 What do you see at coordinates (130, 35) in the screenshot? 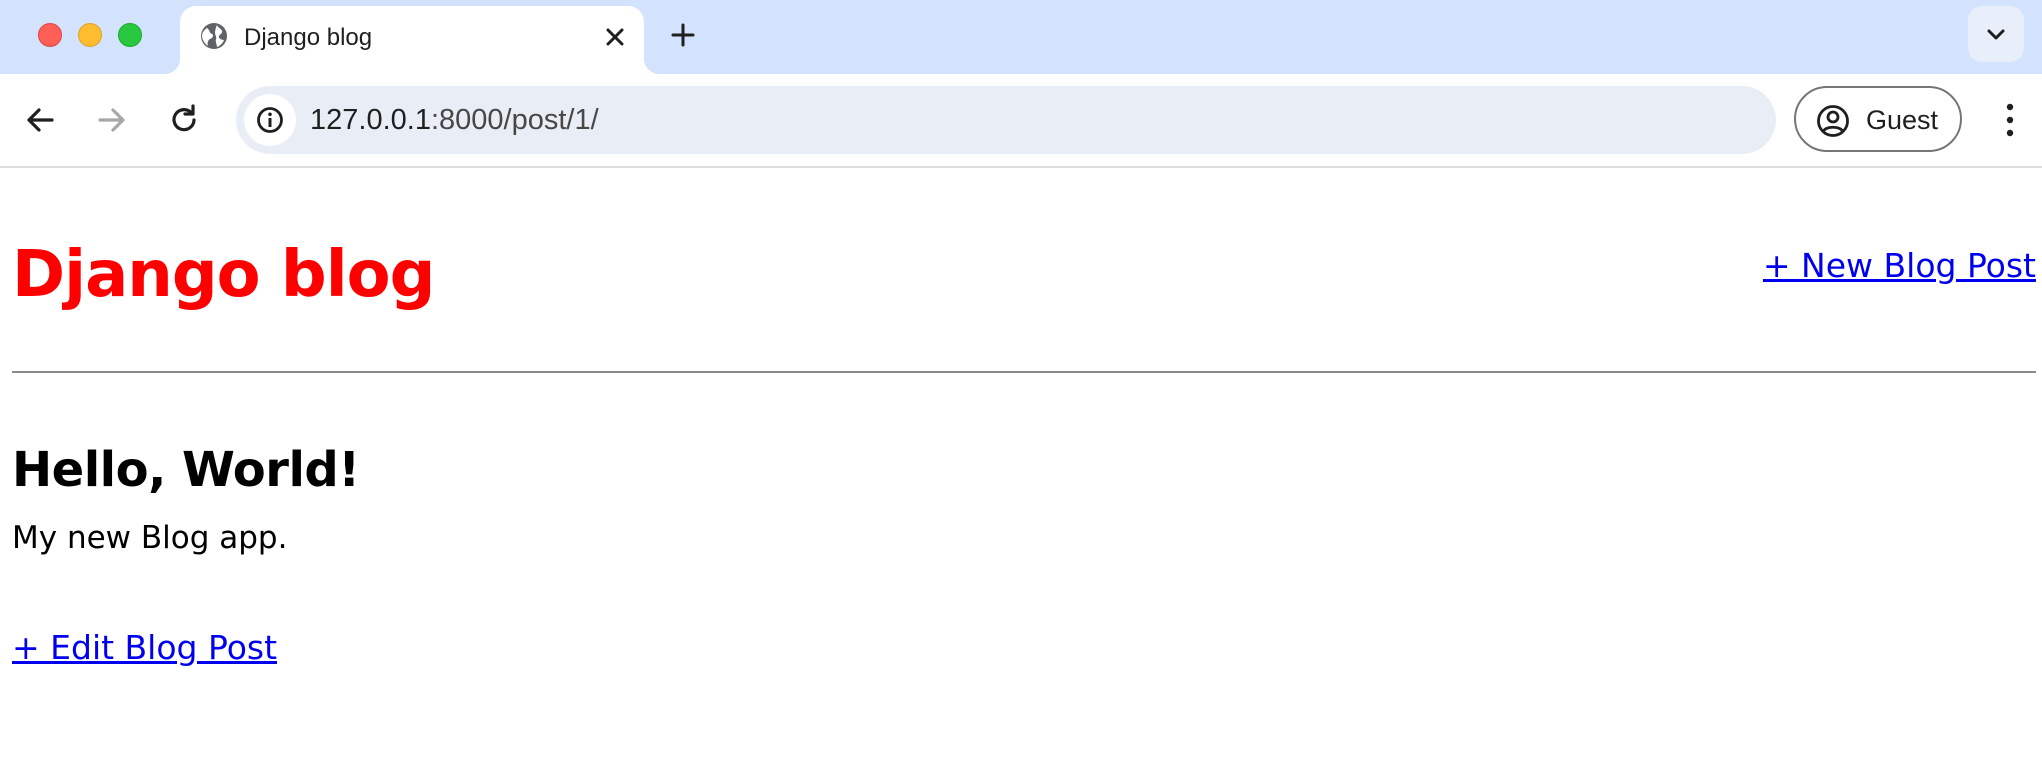
I see `window-zoom-button` at bounding box center [130, 35].